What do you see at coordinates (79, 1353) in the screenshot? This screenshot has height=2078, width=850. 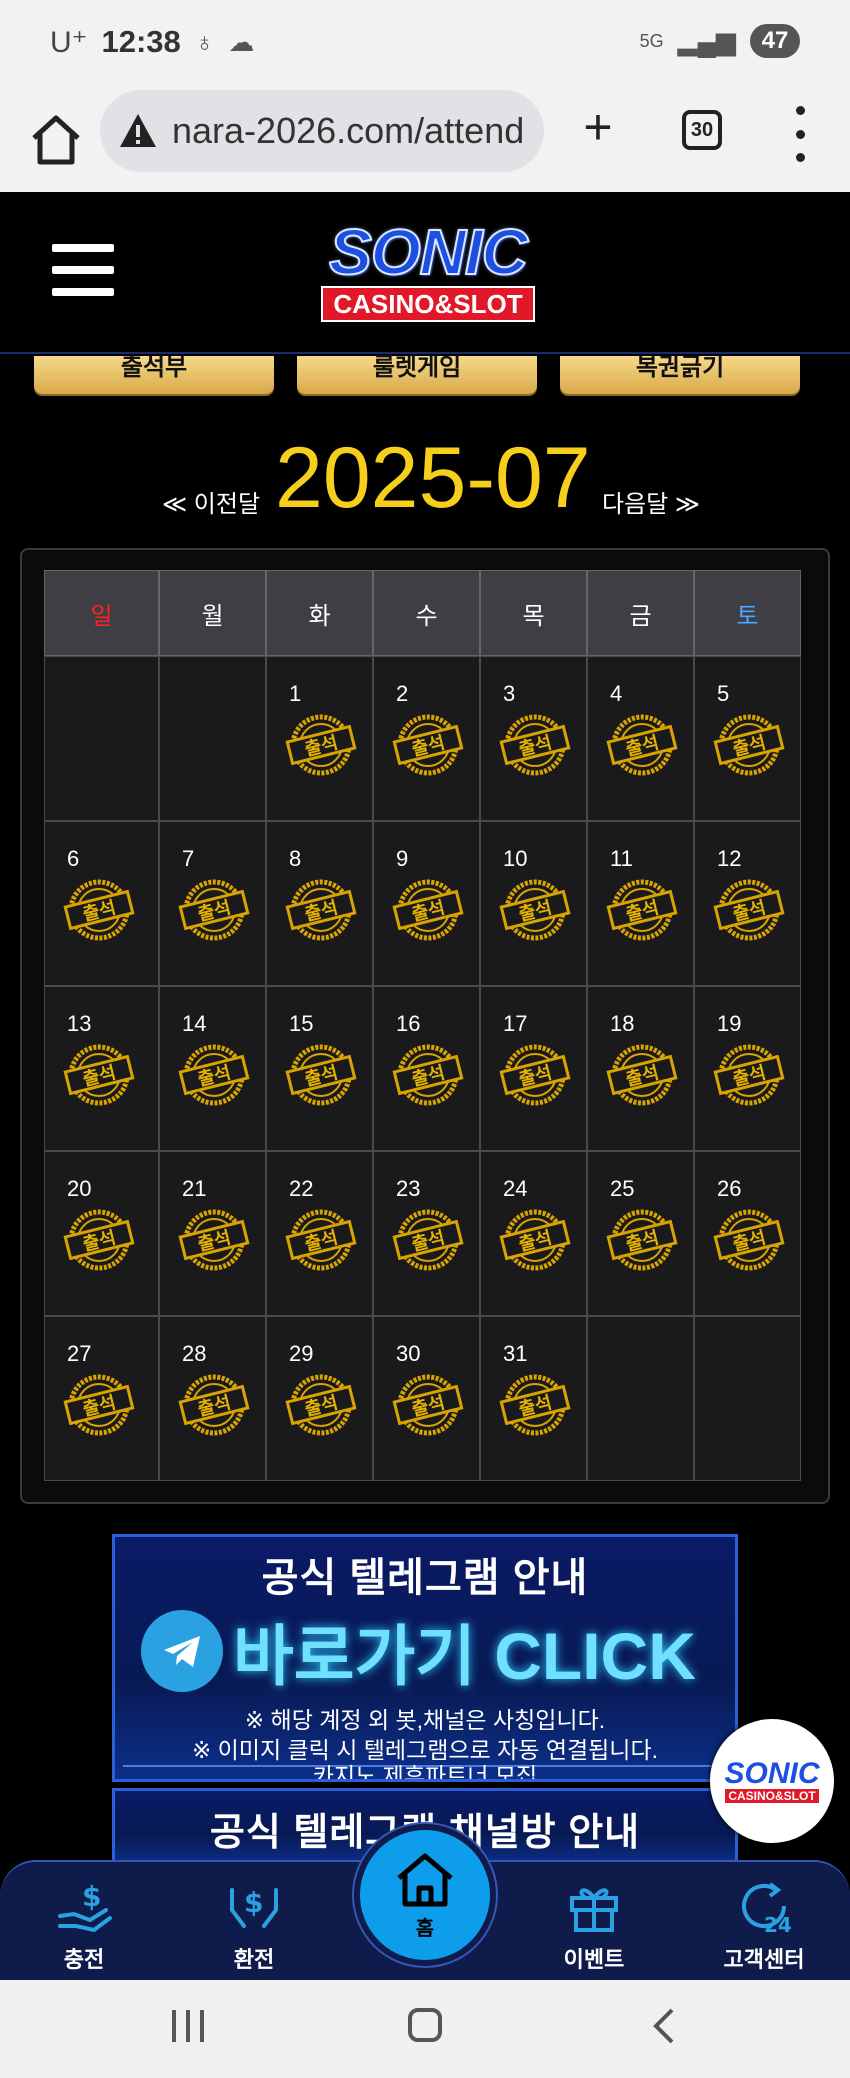 I see `day-number: 27` at bounding box center [79, 1353].